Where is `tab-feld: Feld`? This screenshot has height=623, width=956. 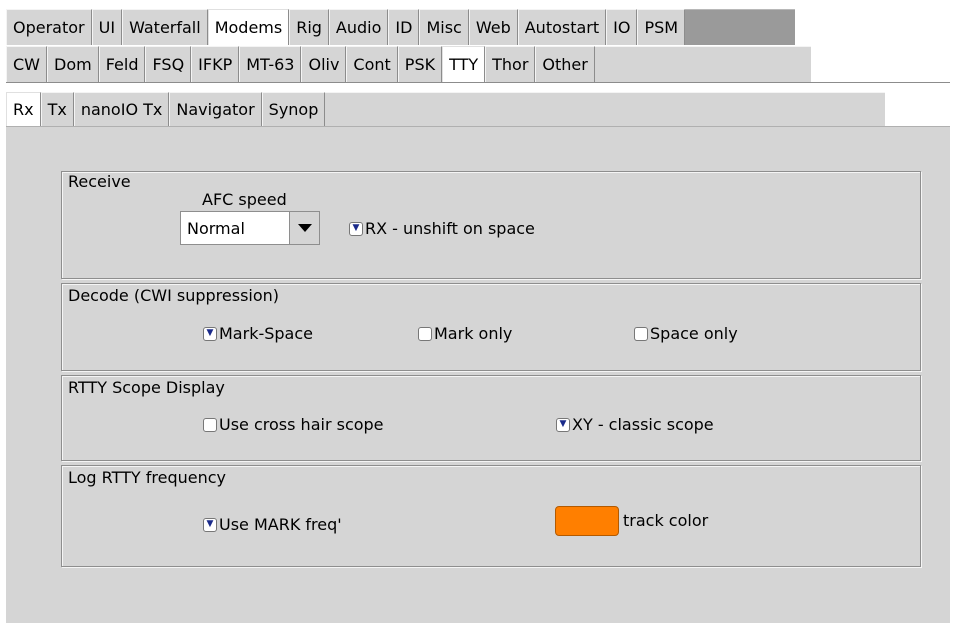 tab-feld: Feld is located at coordinates (122, 64).